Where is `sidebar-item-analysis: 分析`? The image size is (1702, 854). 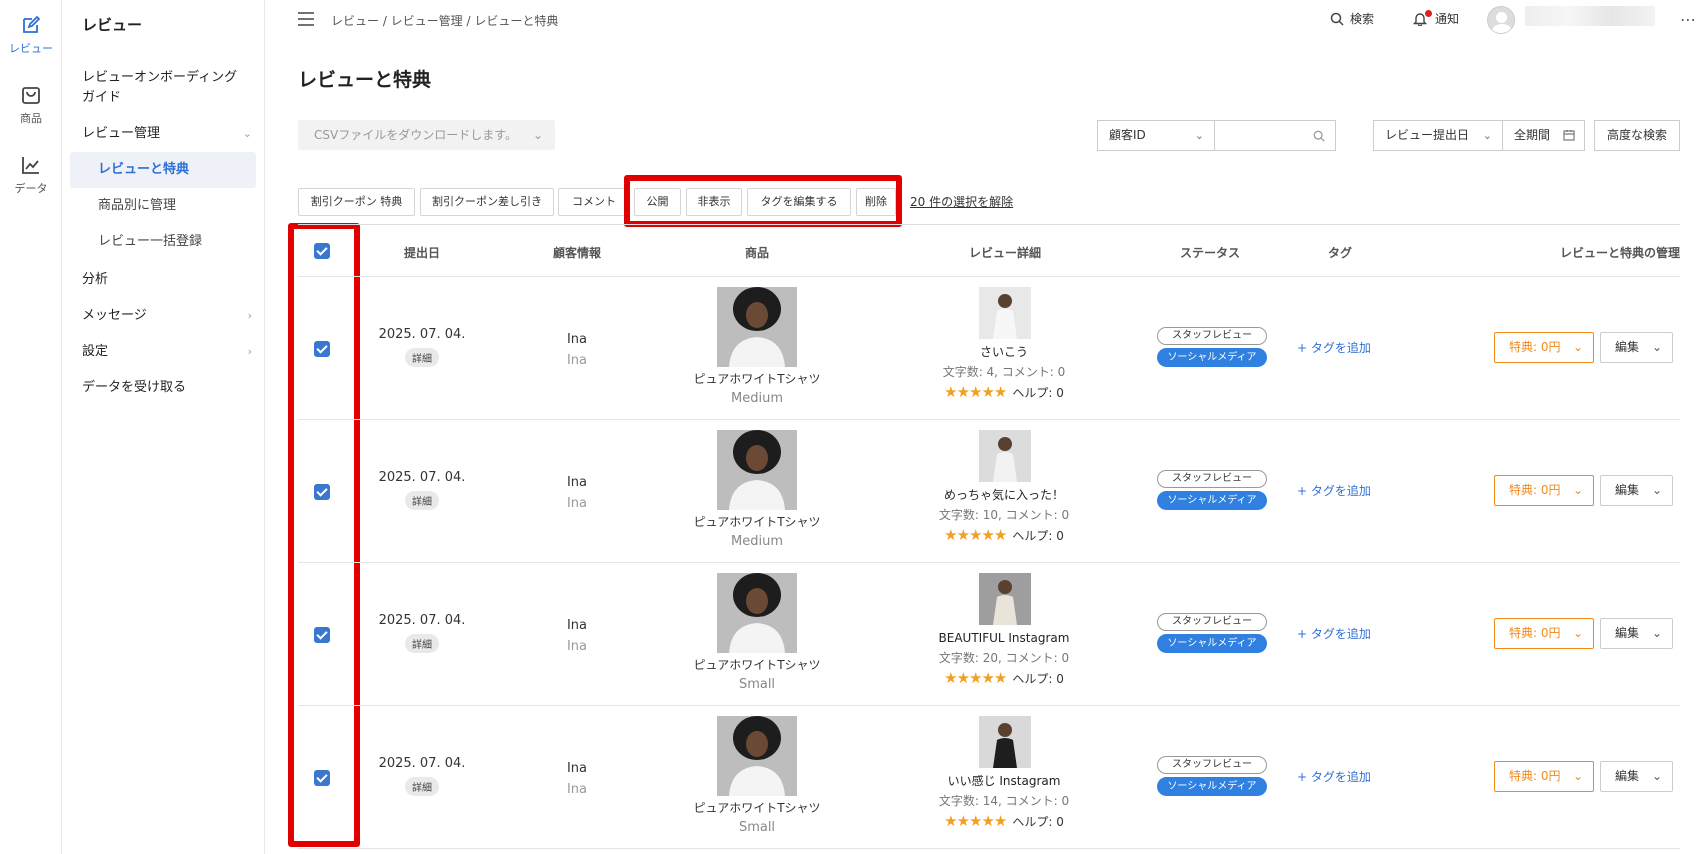
sidebar-item-analysis: 分析 is located at coordinates (167, 280).